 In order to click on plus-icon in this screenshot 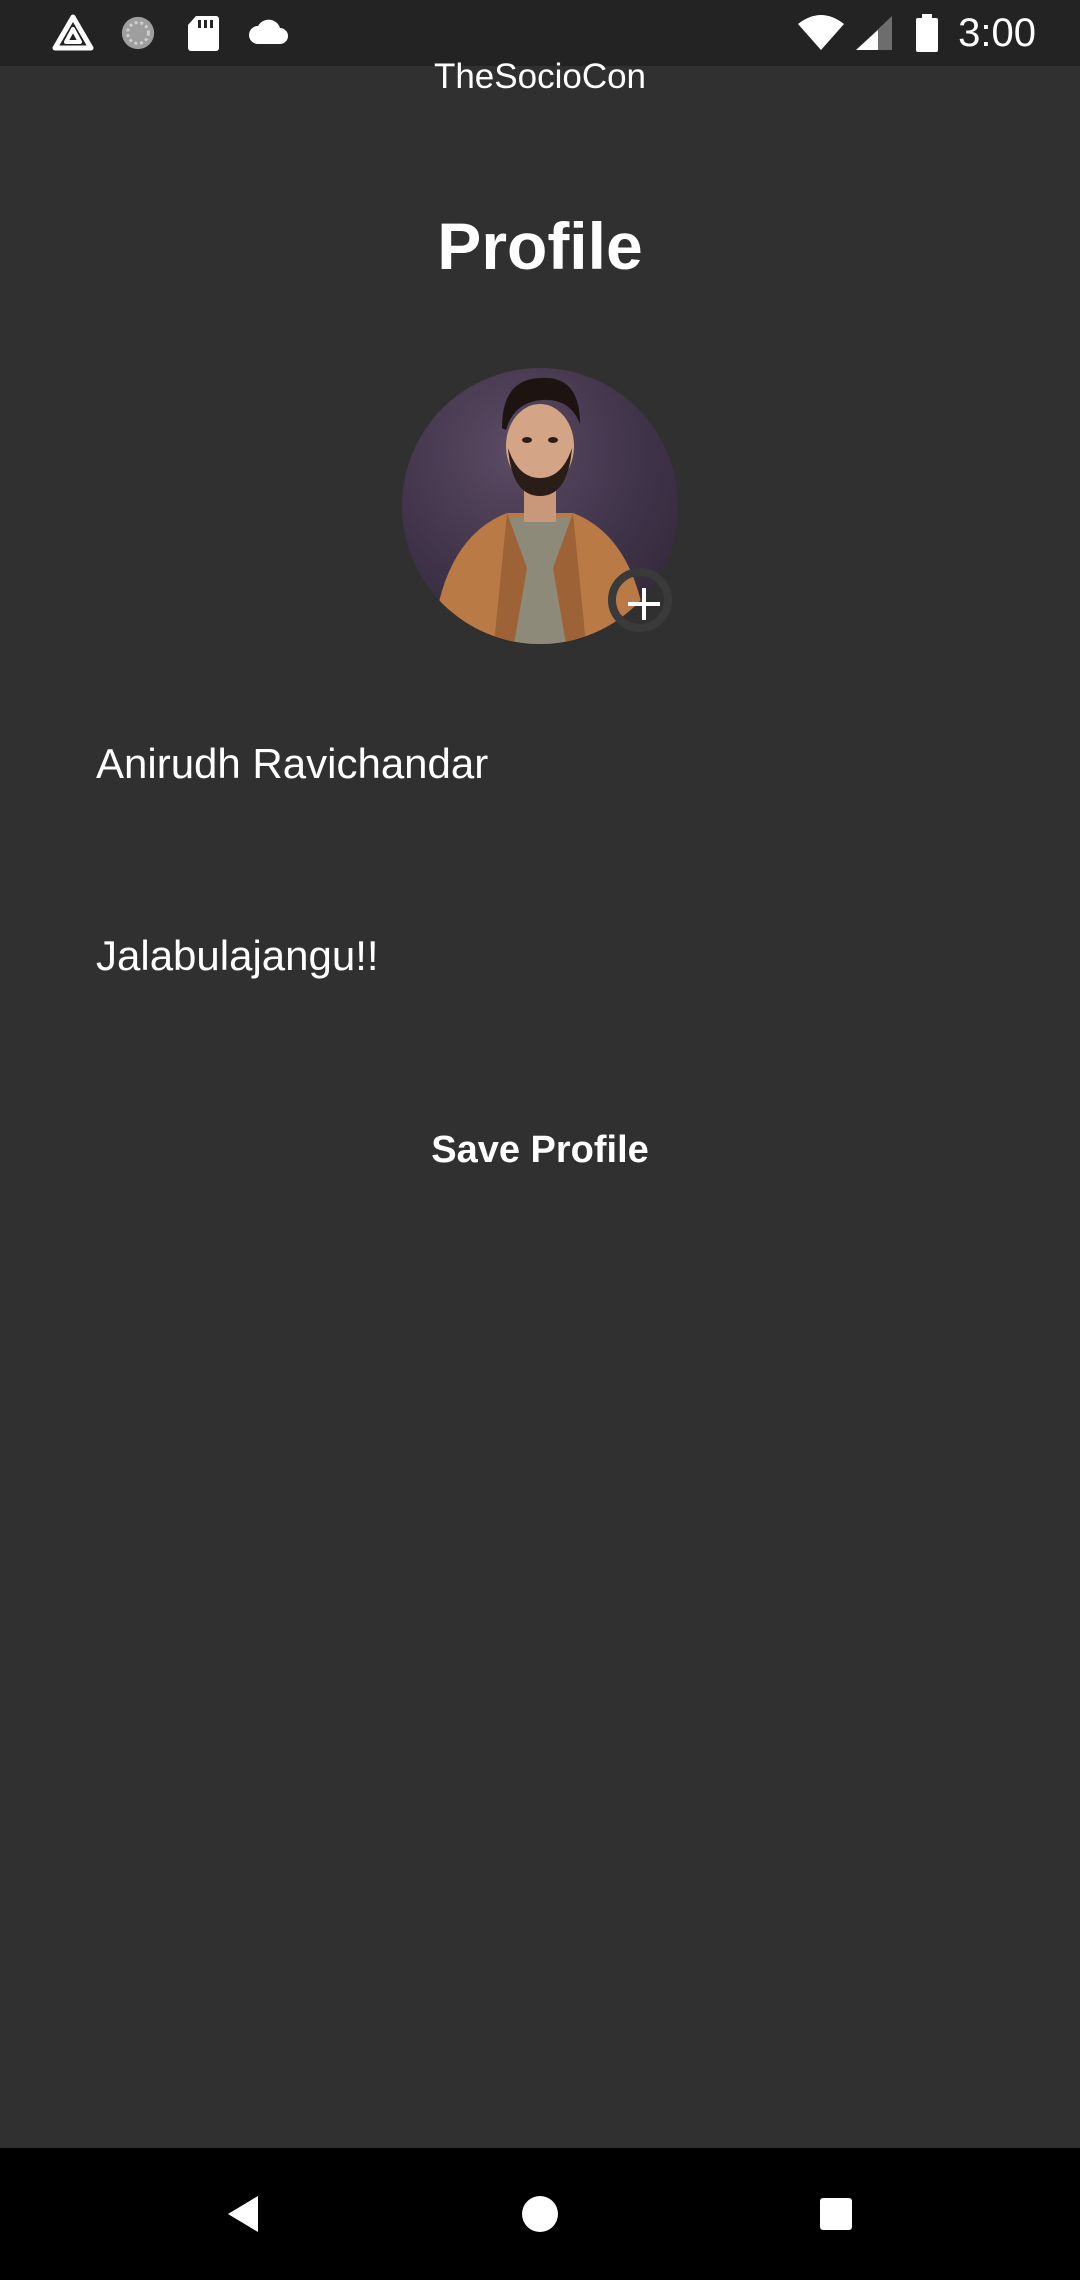, I will do `click(644, 604)`.